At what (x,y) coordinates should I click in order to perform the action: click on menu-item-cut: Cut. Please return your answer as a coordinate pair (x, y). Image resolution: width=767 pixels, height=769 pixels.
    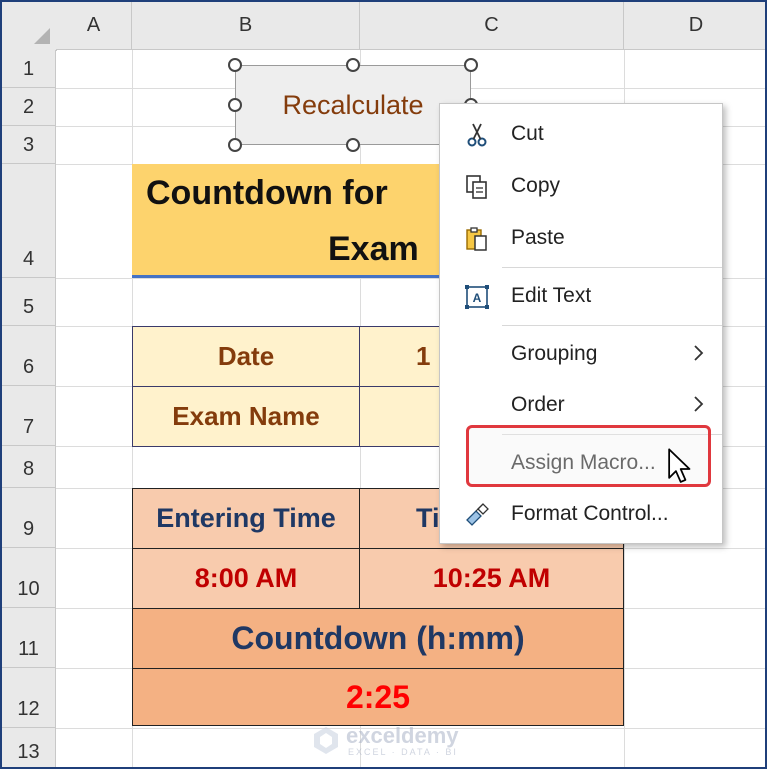
    Looking at the image, I should click on (581, 134).